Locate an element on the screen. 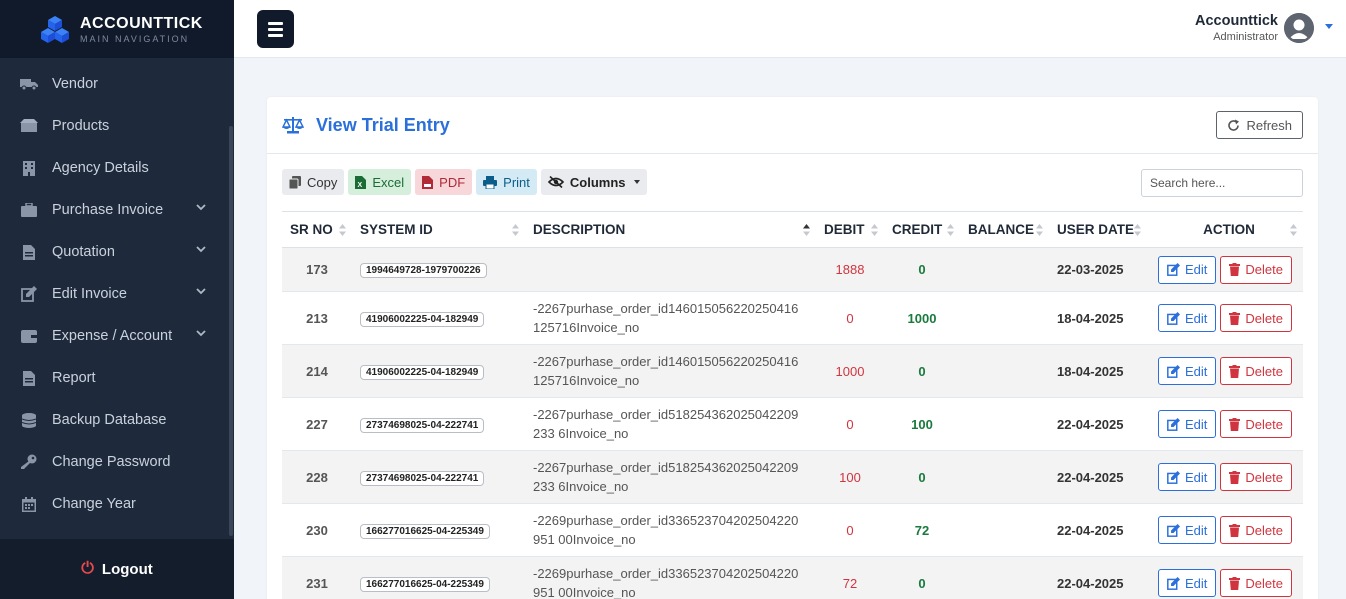 The width and height of the screenshot is (1346, 599). user-info: Accounttick Administrator is located at coordinates (1236, 28).